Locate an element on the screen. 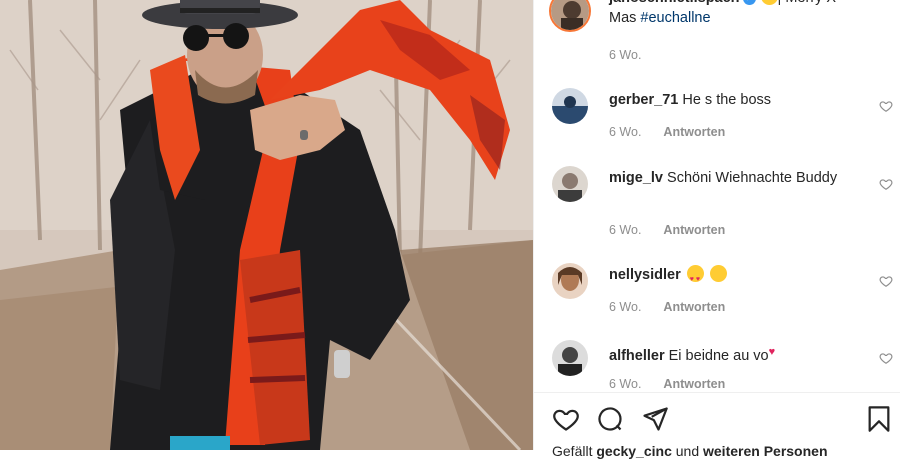 The height and width of the screenshot is (459, 900). comment-username: mige_lv is located at coordinates (636, 178).